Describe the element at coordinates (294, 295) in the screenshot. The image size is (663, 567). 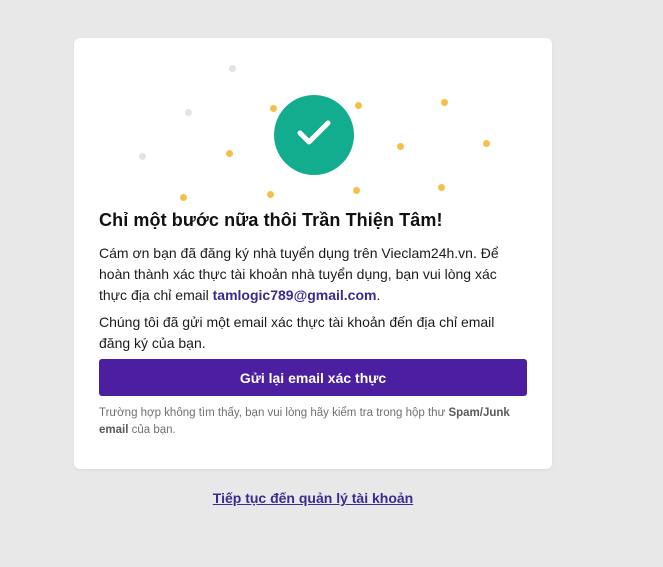
I see `email-address: tamlogic789@gmail.com` at that location.